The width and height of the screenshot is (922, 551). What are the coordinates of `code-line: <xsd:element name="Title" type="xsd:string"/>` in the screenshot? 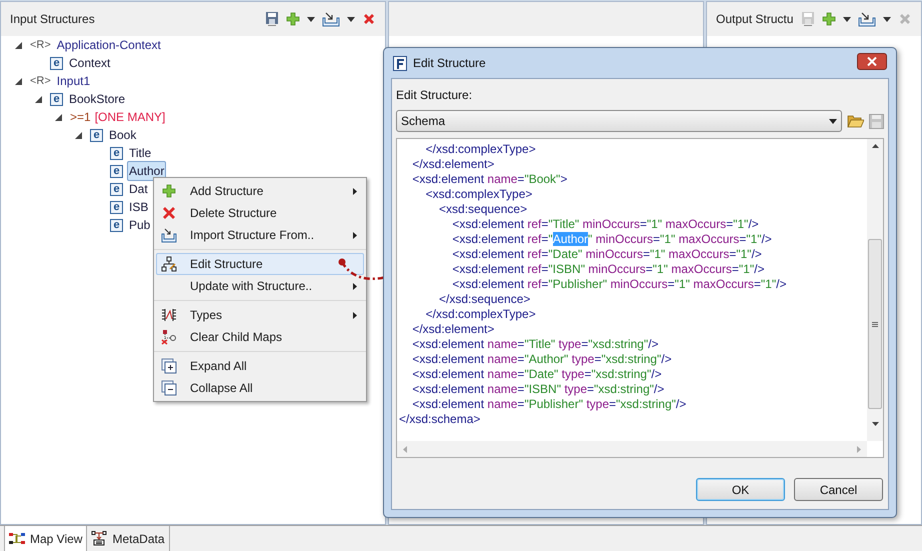 It's located at (534, 344).